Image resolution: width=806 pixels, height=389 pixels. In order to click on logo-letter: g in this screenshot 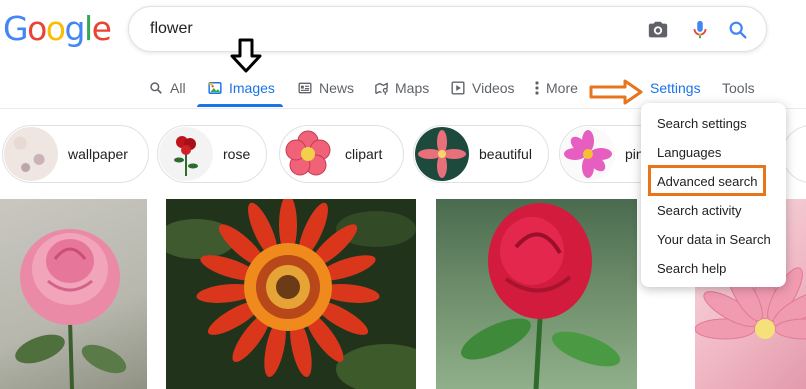, I will do `click(74, 28)`.